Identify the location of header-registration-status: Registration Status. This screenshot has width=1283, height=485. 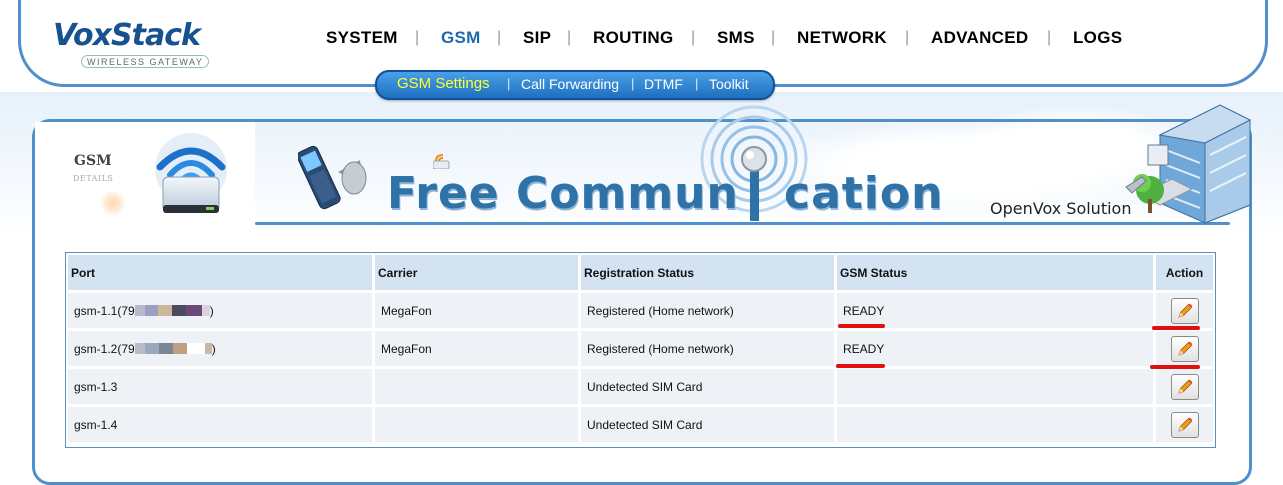
(707, 272).